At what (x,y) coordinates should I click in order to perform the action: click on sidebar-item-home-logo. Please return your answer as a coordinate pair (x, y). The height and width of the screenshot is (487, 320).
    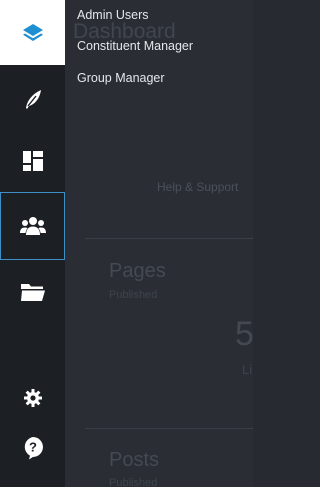
    Looking at the image, I should click on (32, 32).